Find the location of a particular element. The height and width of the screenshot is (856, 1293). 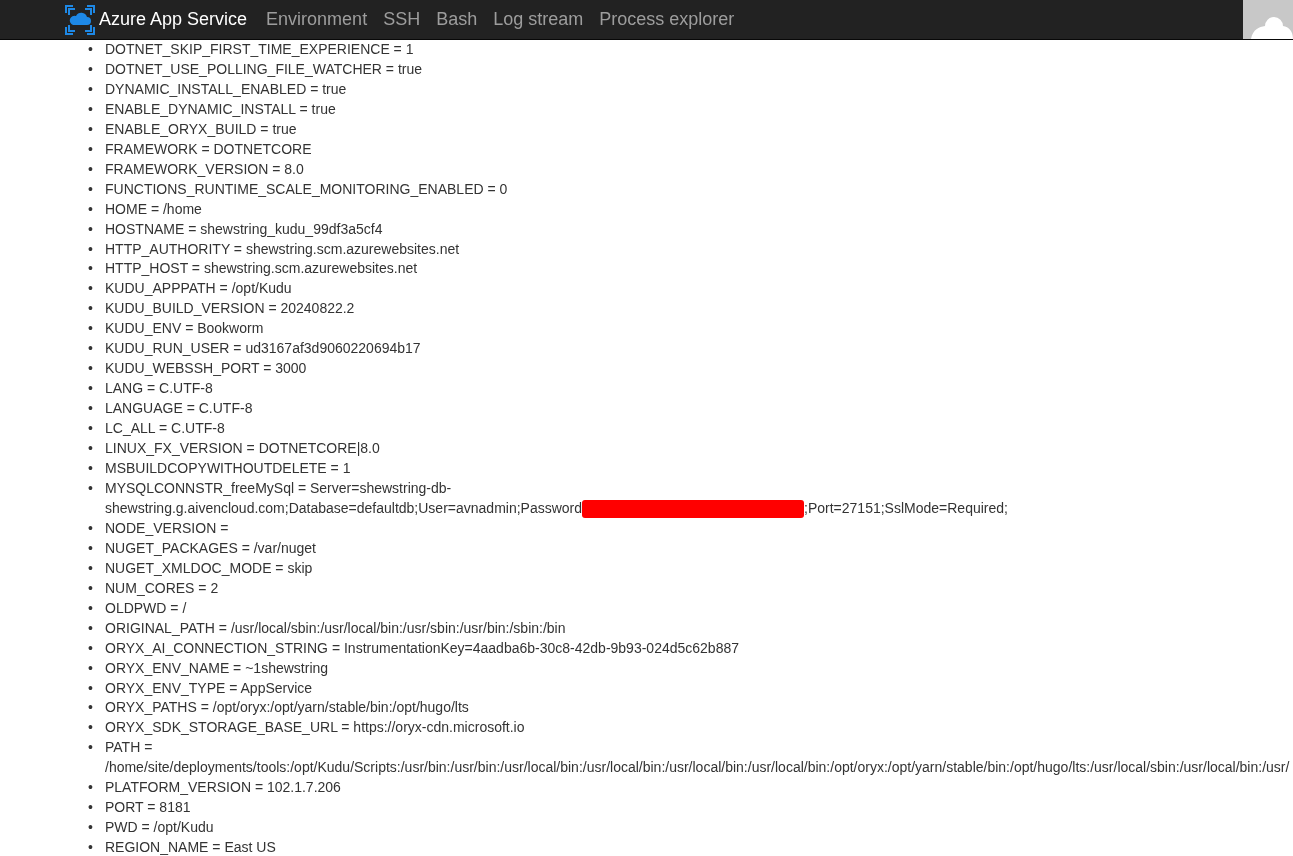

environment-variable: REGION_NAME = East US is located at coordinates (190, 847).